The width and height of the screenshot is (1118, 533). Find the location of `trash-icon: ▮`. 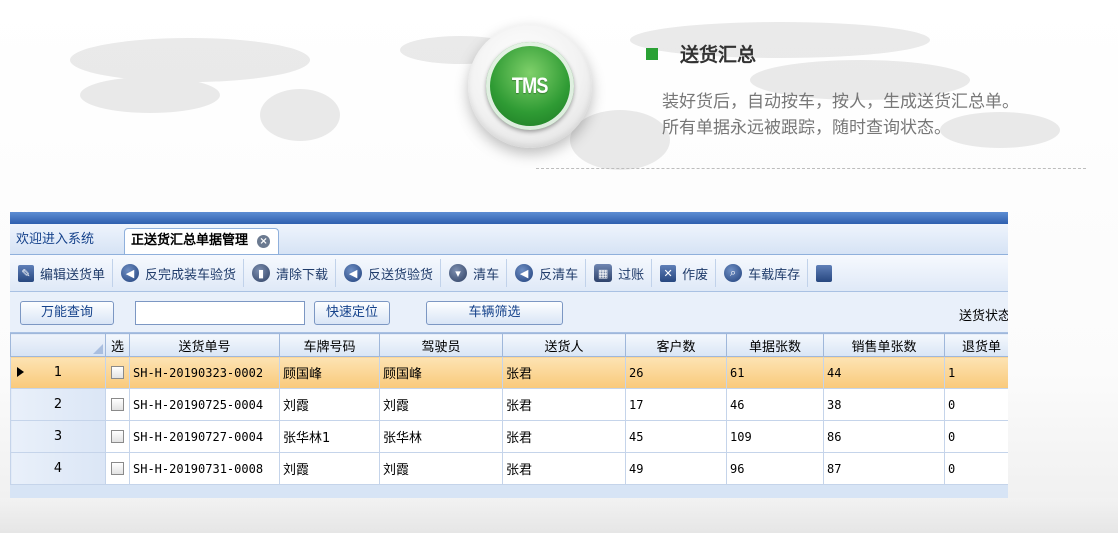

trash-icon: ▮ is located at coordinates (261, 273).